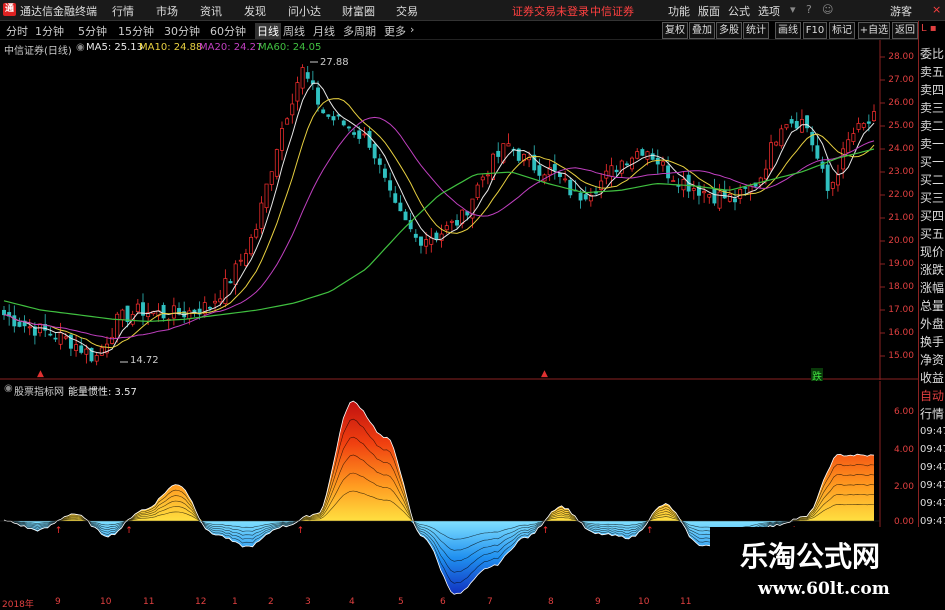  What do you see at coordinates (395, 31) in the screenshot?
I see `period-more: 更多` at bounding box center [395, 31].